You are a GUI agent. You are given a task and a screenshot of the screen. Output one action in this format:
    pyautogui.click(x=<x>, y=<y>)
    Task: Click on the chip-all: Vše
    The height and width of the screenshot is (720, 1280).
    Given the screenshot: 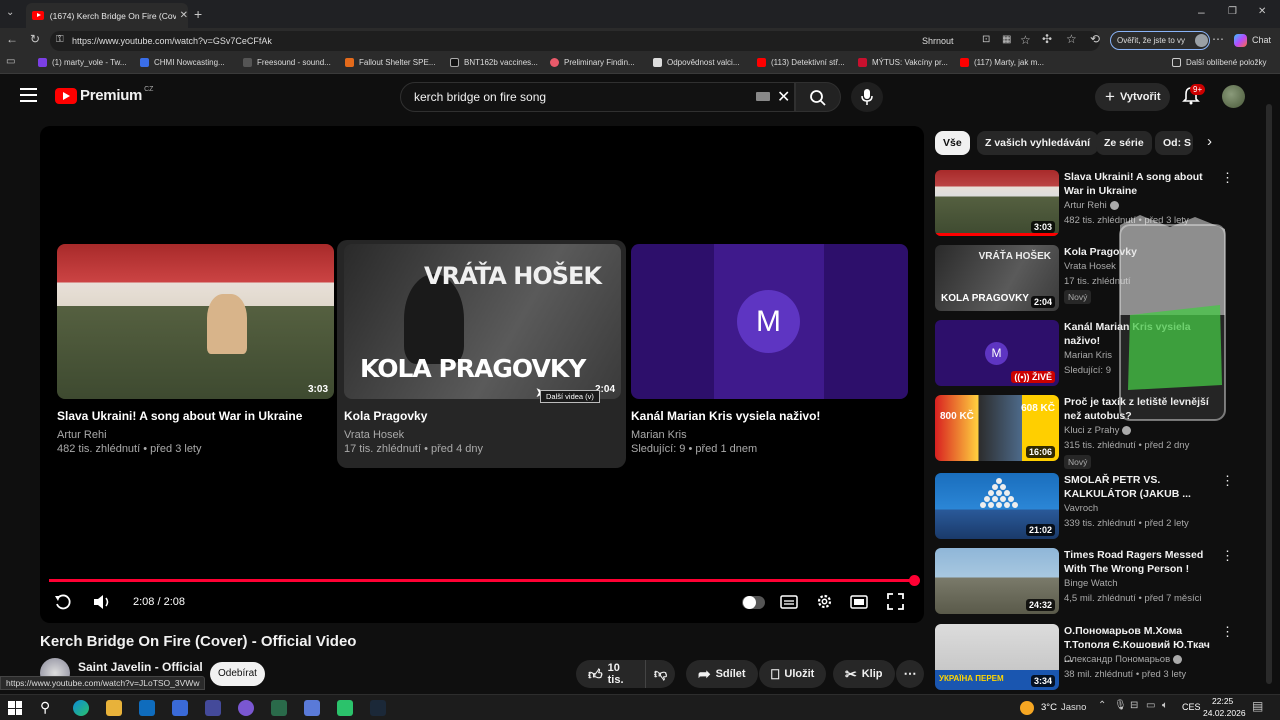 What is the action you would take?
    pyautogui.click(x=952, y=143)
    